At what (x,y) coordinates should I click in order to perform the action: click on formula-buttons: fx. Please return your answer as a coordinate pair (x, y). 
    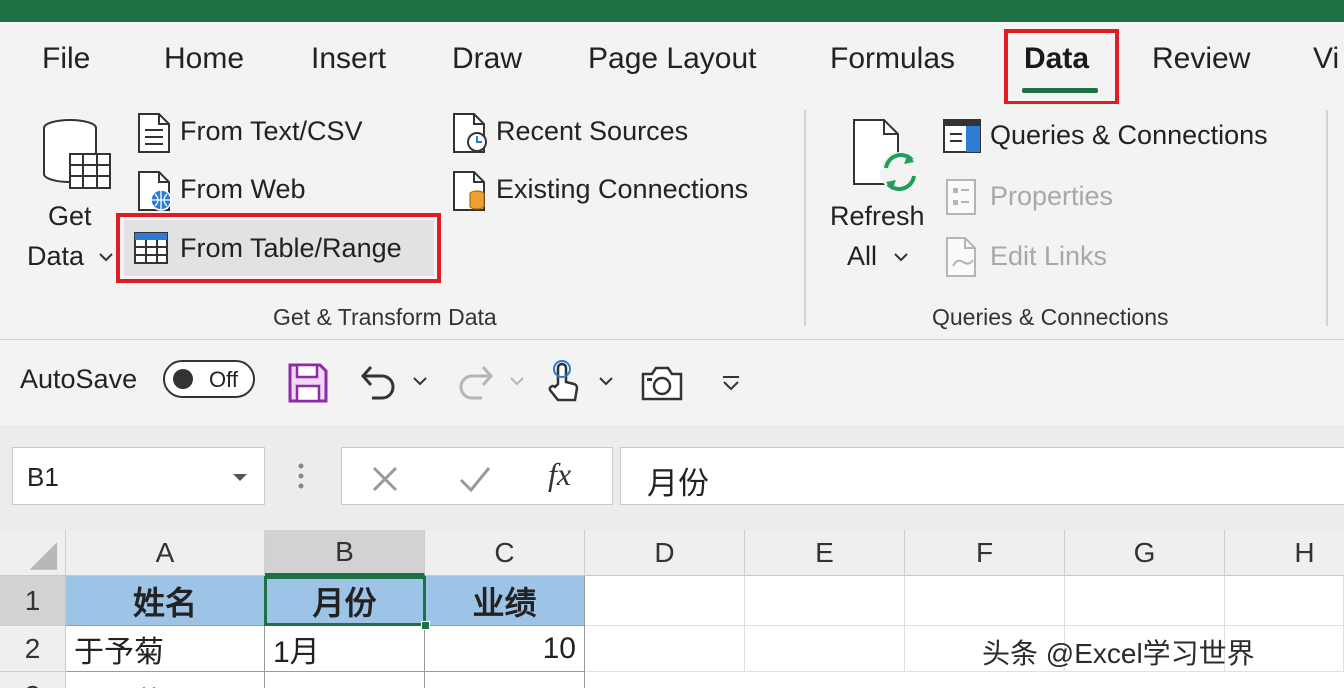
    Looking at the image, I should click on (477, 476).